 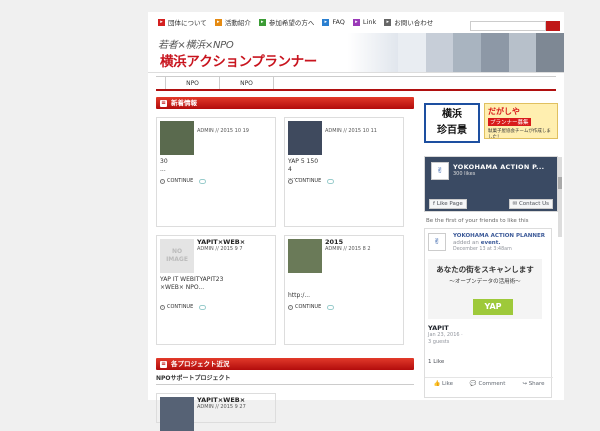 What do you see at coordinates (452, 123) in the screenshot?
I see `chinhyakkei-banner: 横浜 珍百景` at bounding box center [452, 123].